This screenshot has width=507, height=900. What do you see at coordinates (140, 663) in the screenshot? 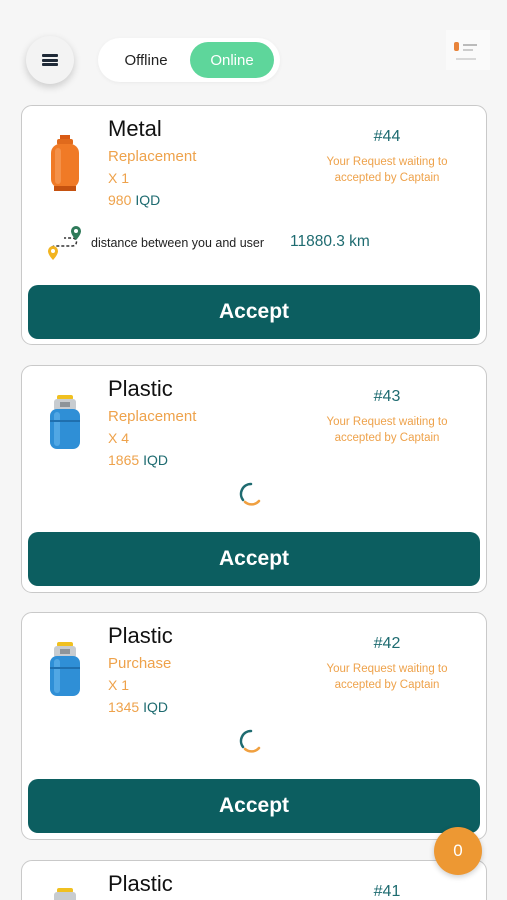
I see `order-type: Purchase` at bounding box center [140, 663].